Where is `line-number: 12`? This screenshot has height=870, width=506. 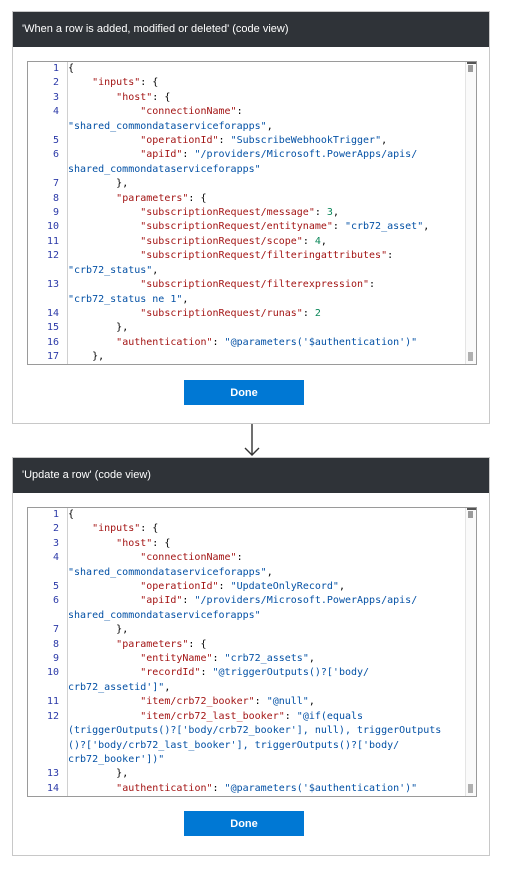 line-number: 12 is located at coordinates (48, 264).